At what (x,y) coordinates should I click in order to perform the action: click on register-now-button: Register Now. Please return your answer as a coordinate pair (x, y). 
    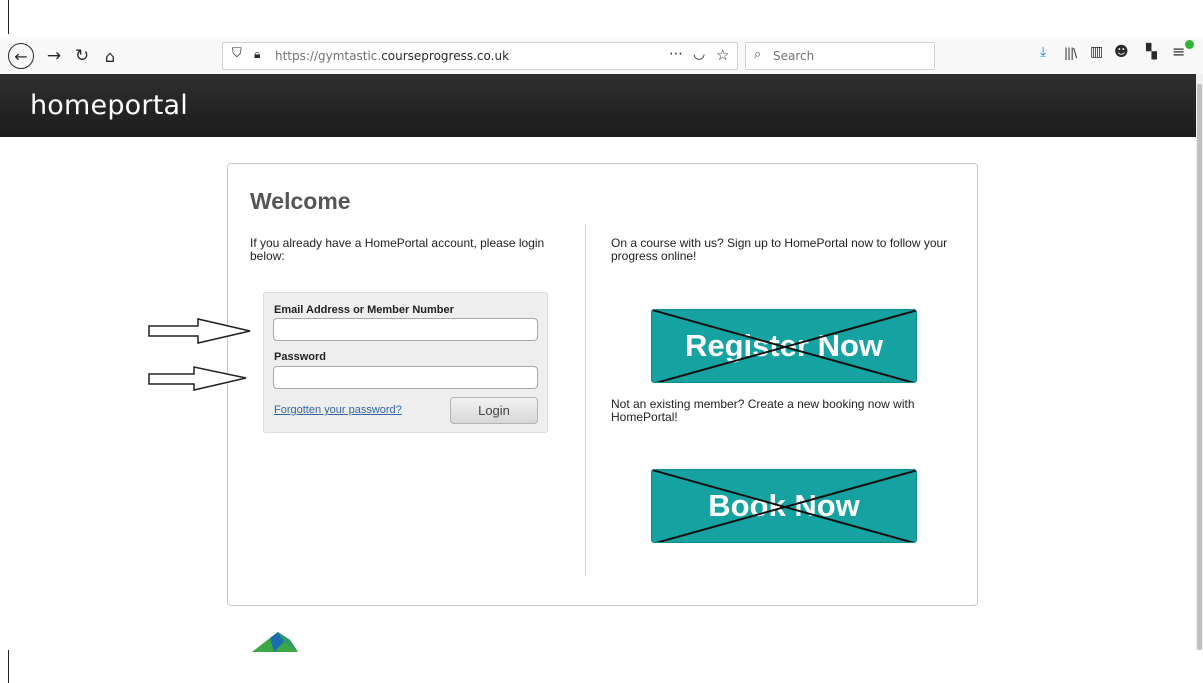
    Looking at the image, I should click on (784, 346).